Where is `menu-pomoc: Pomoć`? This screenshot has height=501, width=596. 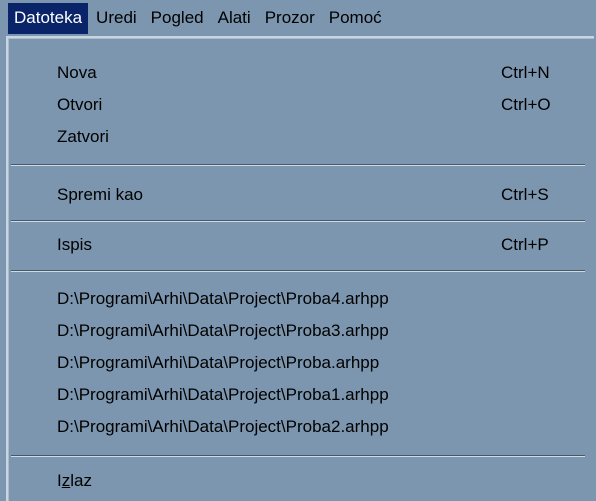 menu-pomoc: Pomoć is located at coordinates (355, 18).